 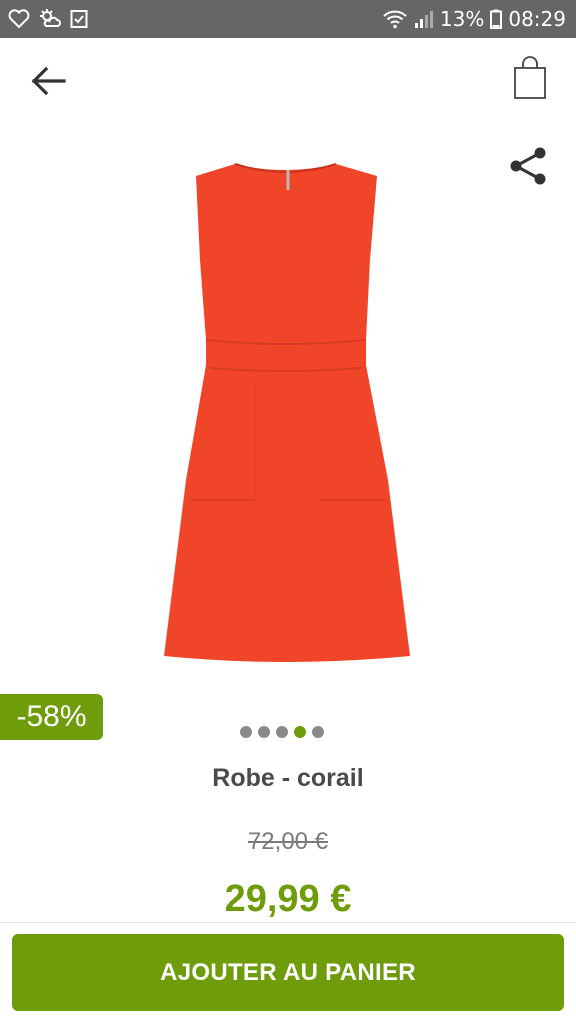 What do you see at coordinates (288, 899) in the screenshot?
I see `sale-price: 29,99 €` at bounding box center [288, 899].